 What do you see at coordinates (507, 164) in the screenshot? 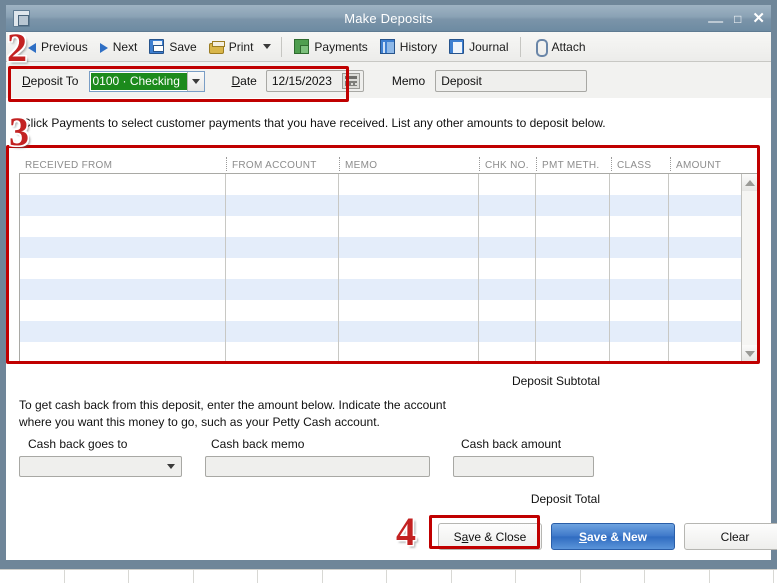
I see `grid-header-chk-no: CHK NO.` at bounding box center [507, 164].